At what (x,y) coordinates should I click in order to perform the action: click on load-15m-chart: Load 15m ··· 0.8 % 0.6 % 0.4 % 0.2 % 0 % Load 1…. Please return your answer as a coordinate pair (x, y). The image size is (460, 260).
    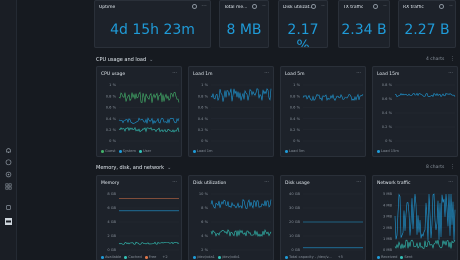
    Looking at the image, I should click on (415, 111).